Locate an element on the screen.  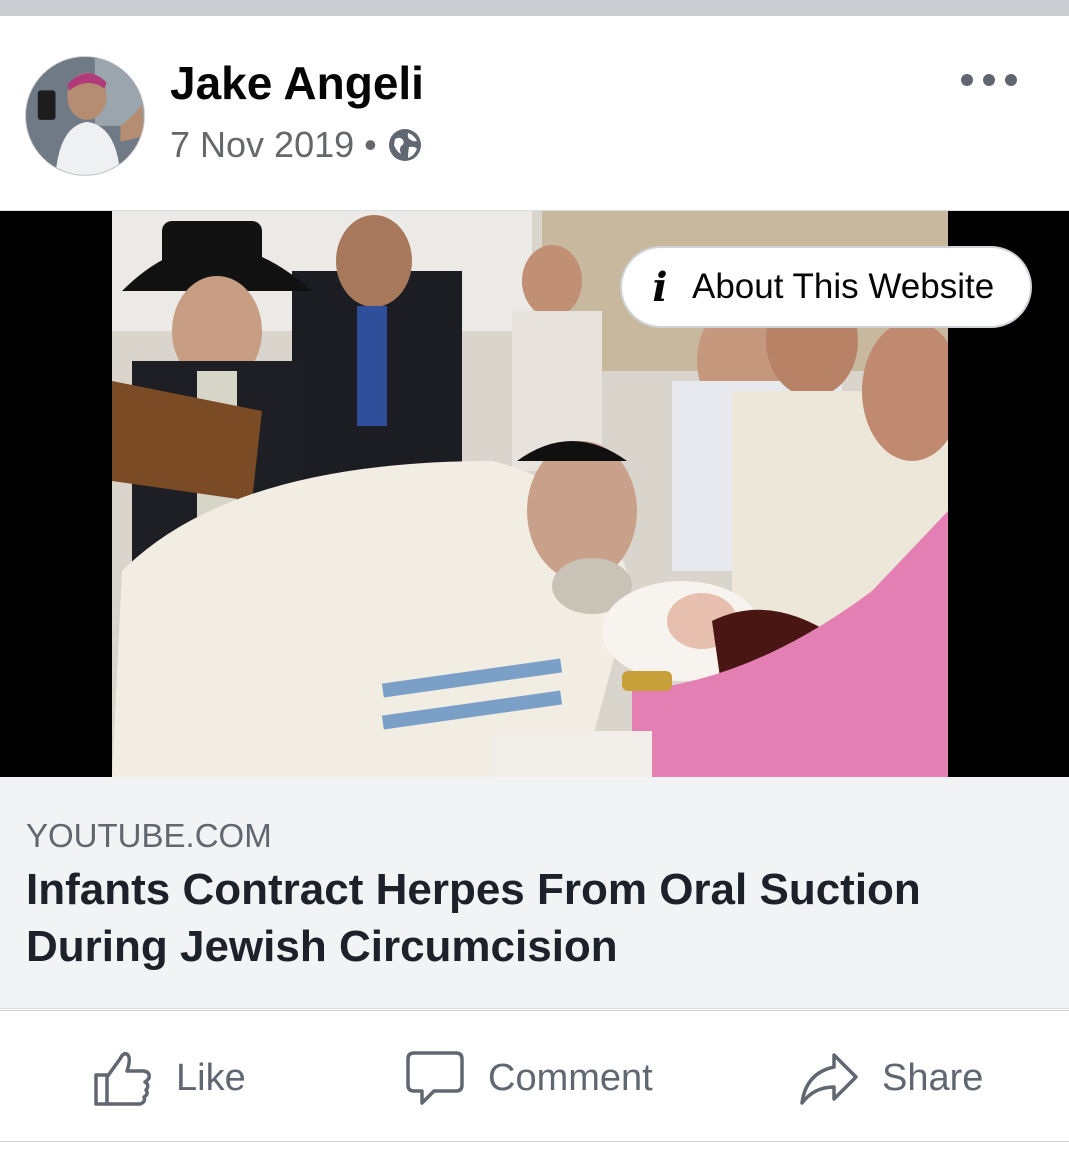
comment-button: Comment is located at coordinates (528, 1078).